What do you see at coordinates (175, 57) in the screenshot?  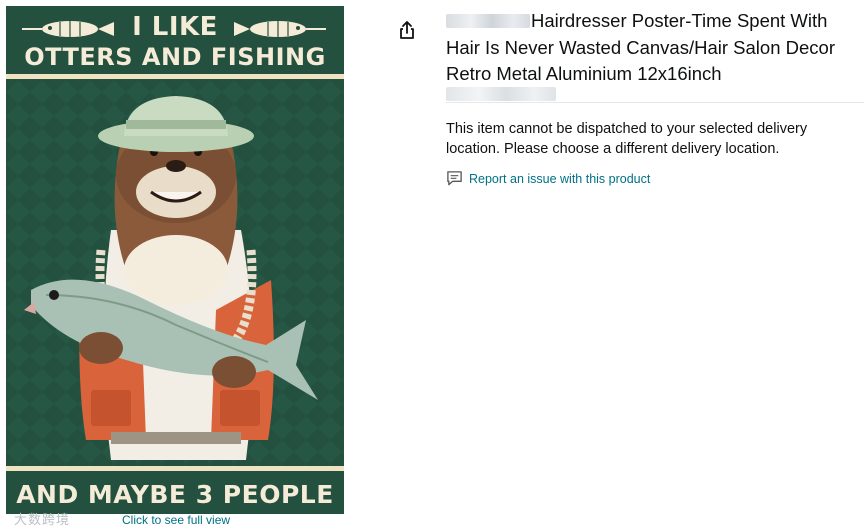 I see `poster-line-2: OTTERS AND FISHING` at bounding box center [175, 57].